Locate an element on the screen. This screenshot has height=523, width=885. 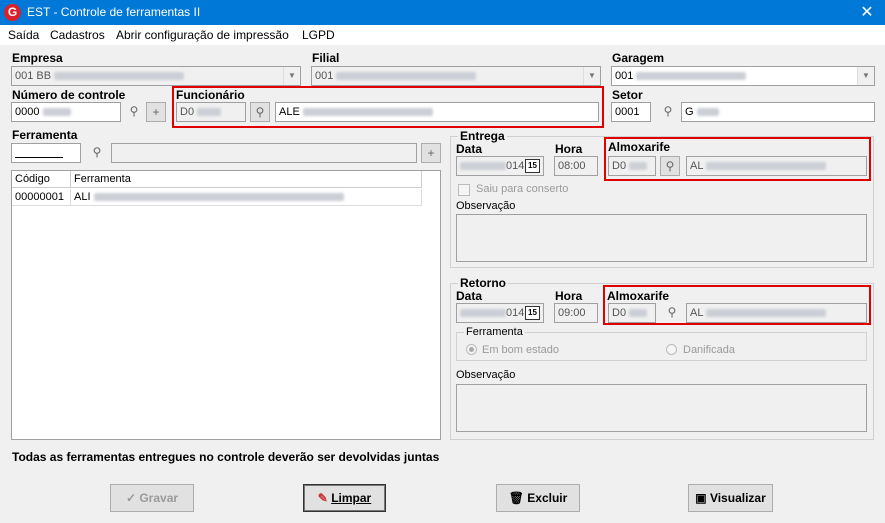
table-row-ferramenta: ALI is located at coordinates (246, 197).